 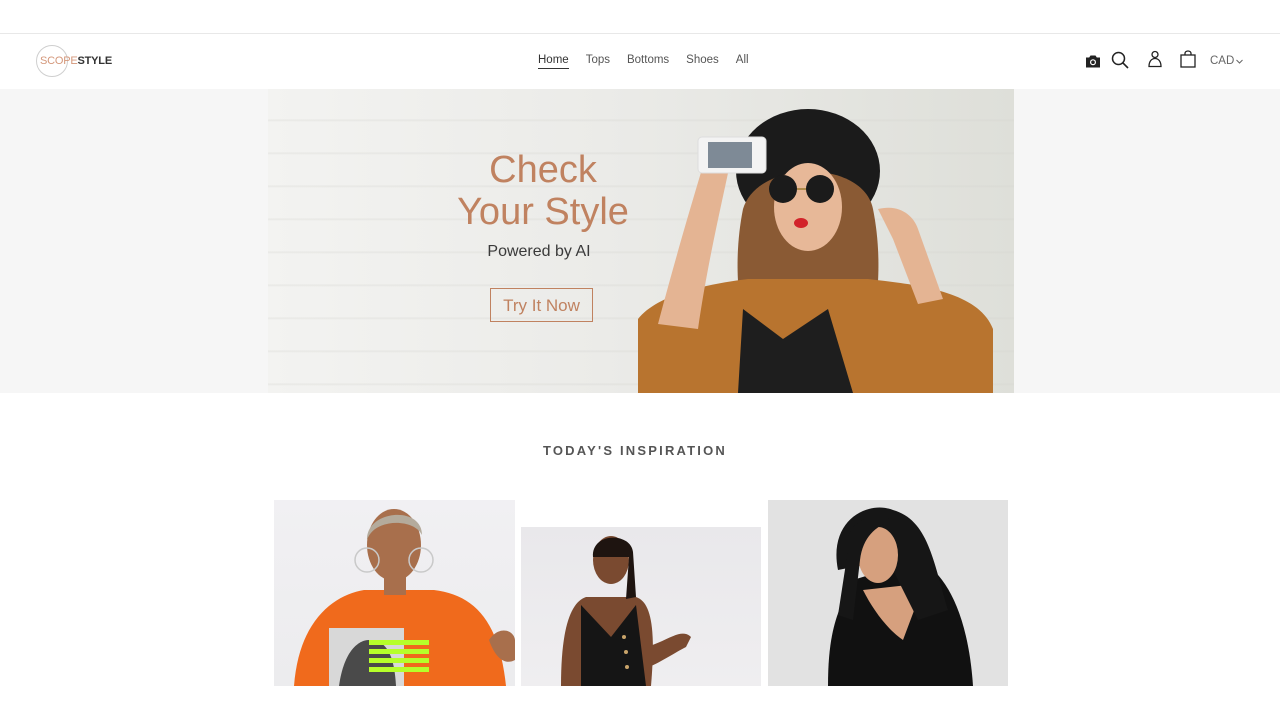 What do you see at coordinates (543, 212) in the screenshot?
I see `hero-title-line2: Your Style` at bounding box center [543, 212].